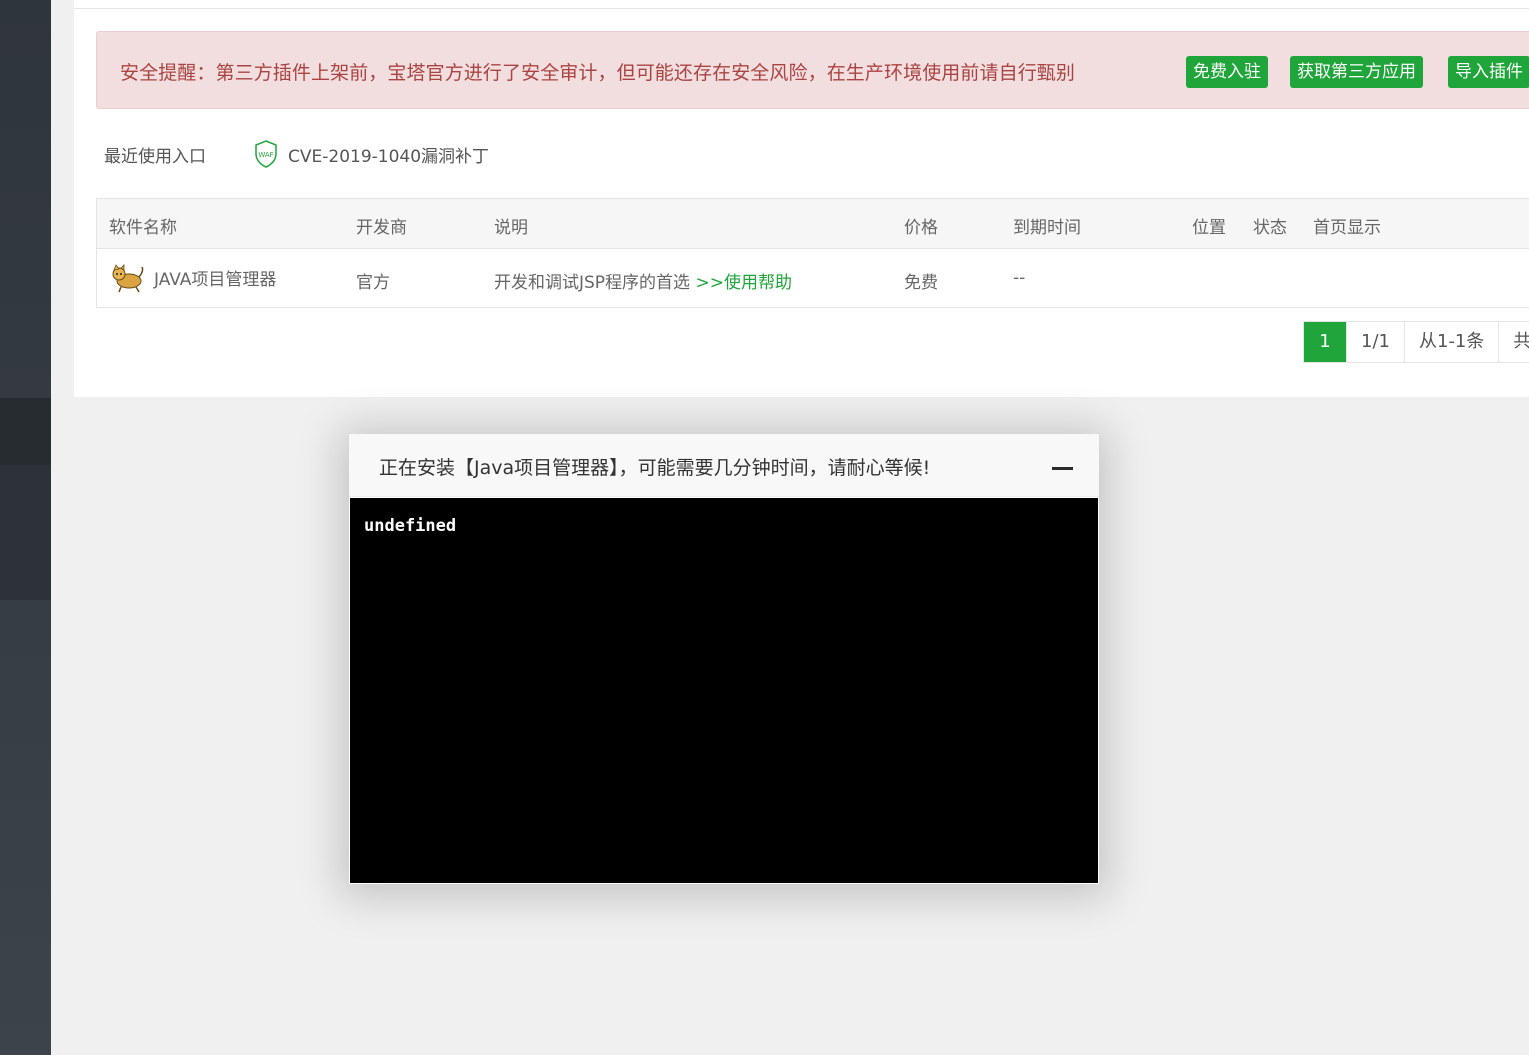 This screenshot has height=1055, width=1529. I want to click on help-link: >>使用帮助, so click(743, 283).